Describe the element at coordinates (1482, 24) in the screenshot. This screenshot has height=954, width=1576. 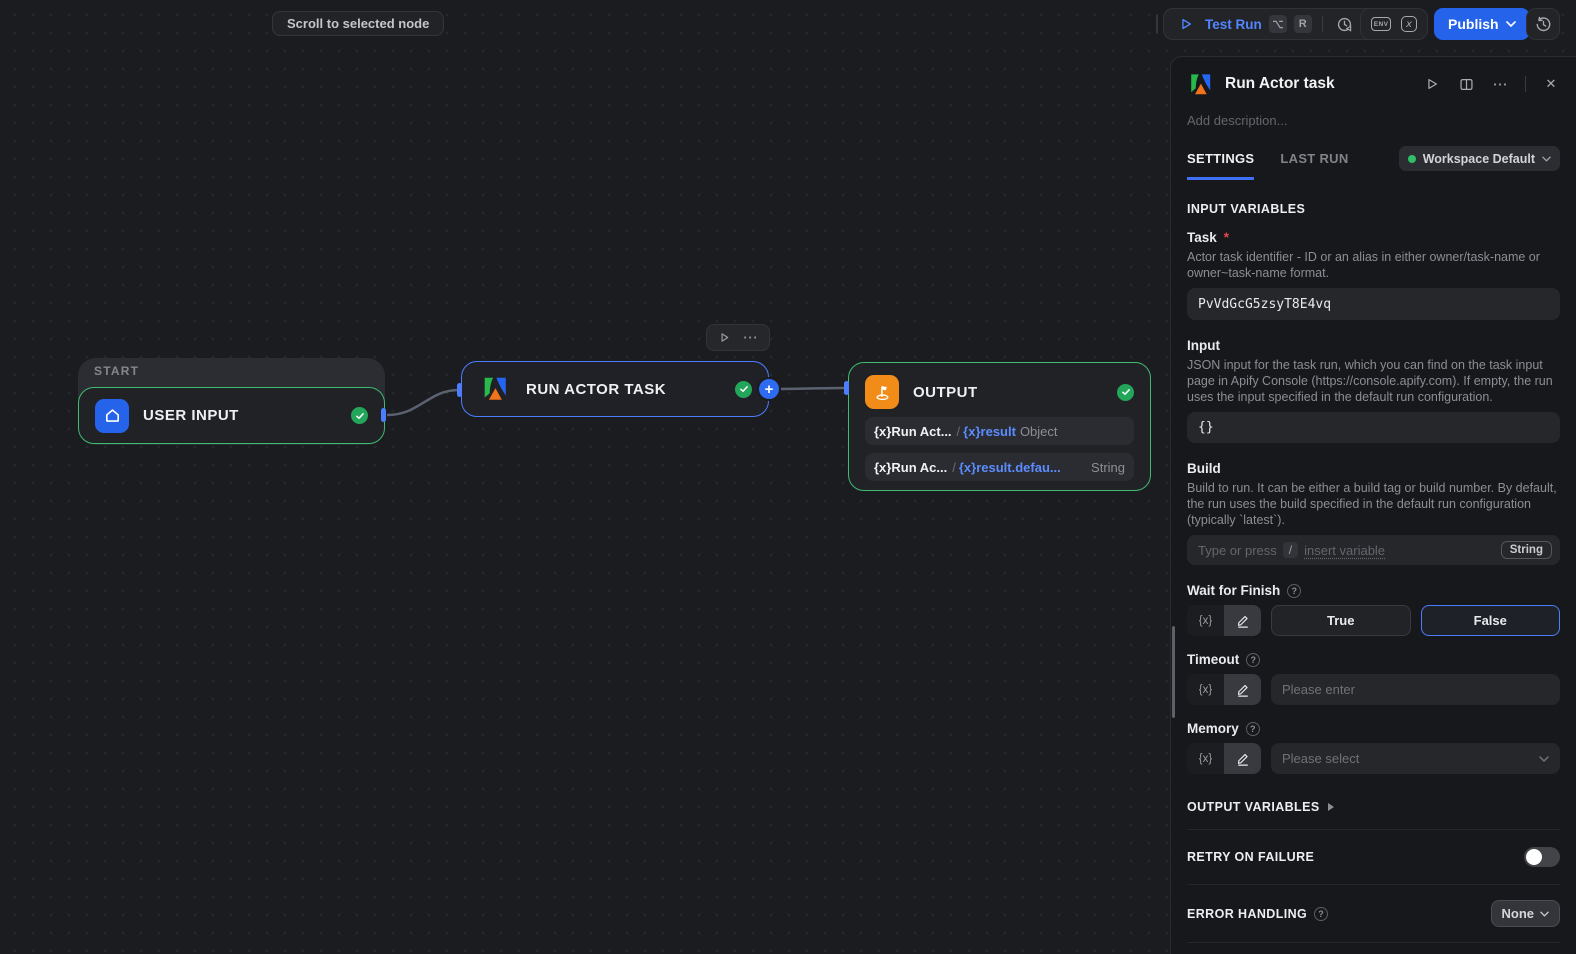
I see `publish-button: Publish` at that location.